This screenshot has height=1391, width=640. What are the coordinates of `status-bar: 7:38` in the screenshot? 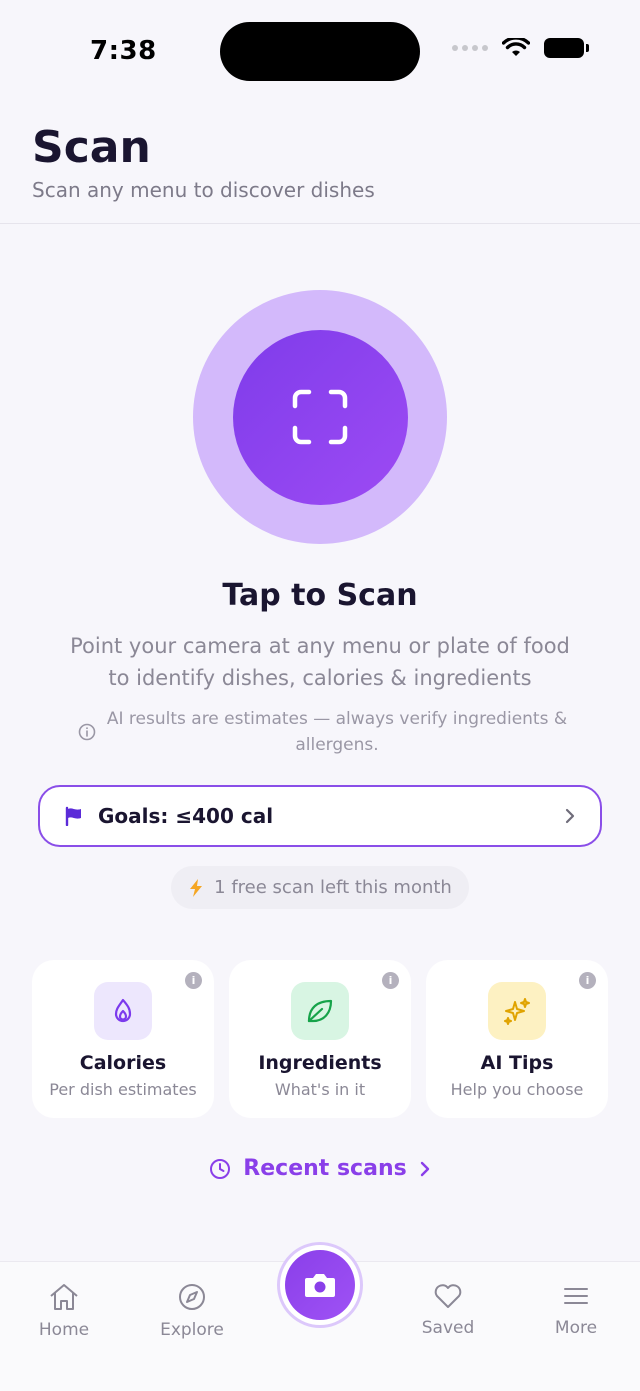 It's located at (320, 50).